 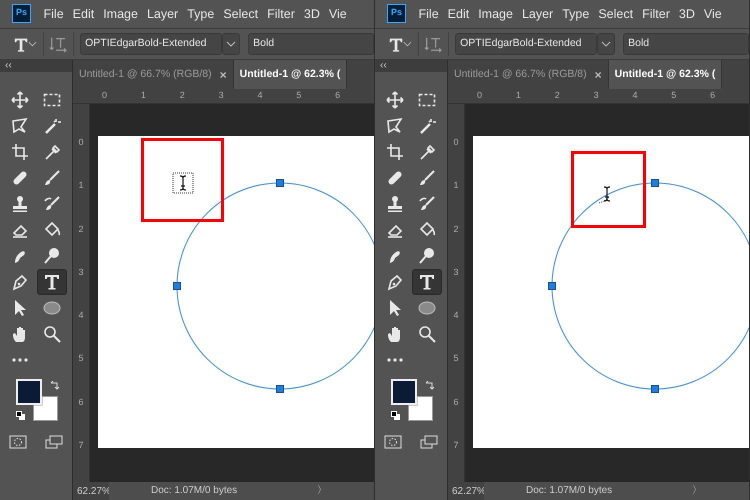 I want to click on pen-icon, so click(x=395, y=281).